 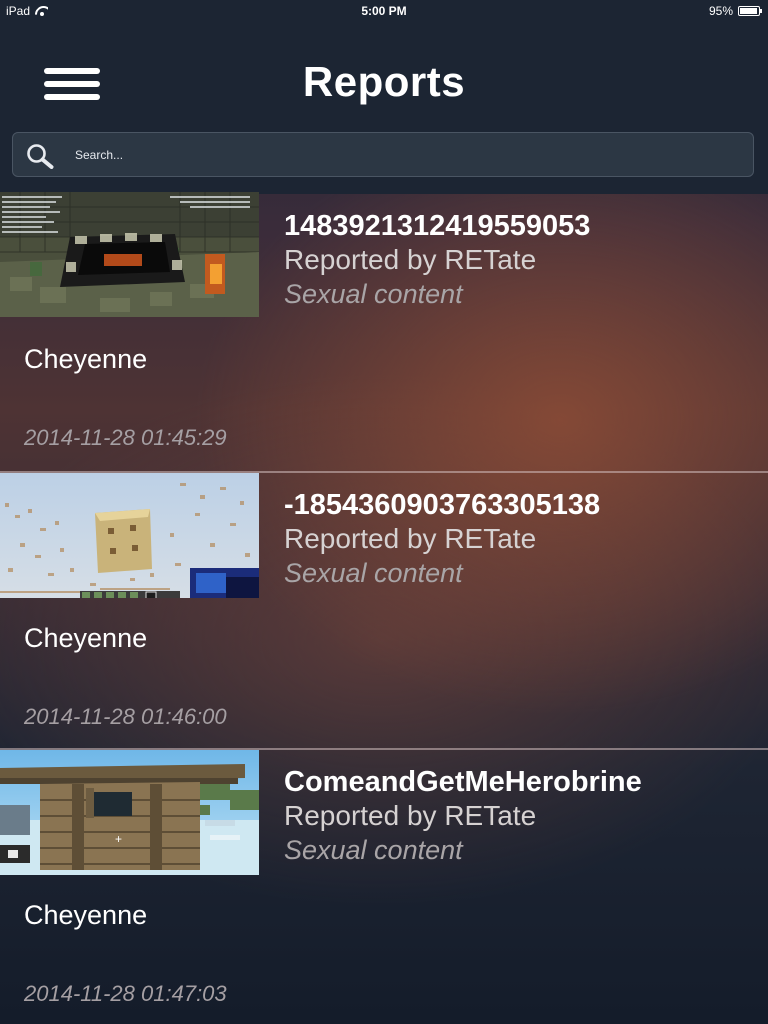 I want to click on report-timestamp: 2014-11-28 01:47:03, so click(x=125, y=993).